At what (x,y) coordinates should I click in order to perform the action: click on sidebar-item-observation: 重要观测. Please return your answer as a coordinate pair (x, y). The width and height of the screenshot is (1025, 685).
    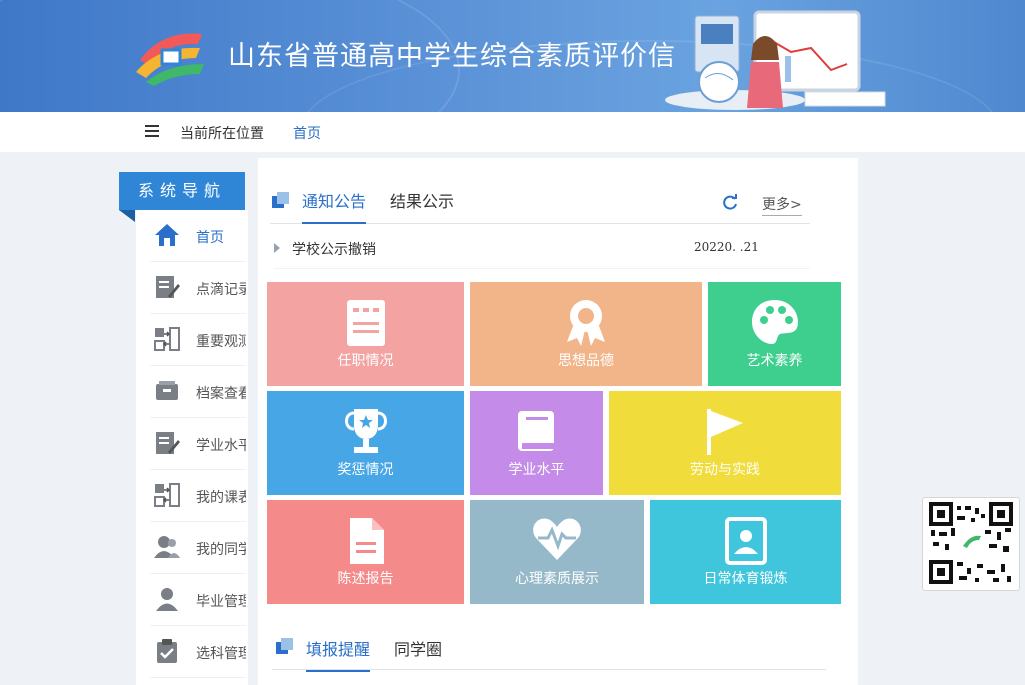
    Looking at the image, I should click on (198, 340).